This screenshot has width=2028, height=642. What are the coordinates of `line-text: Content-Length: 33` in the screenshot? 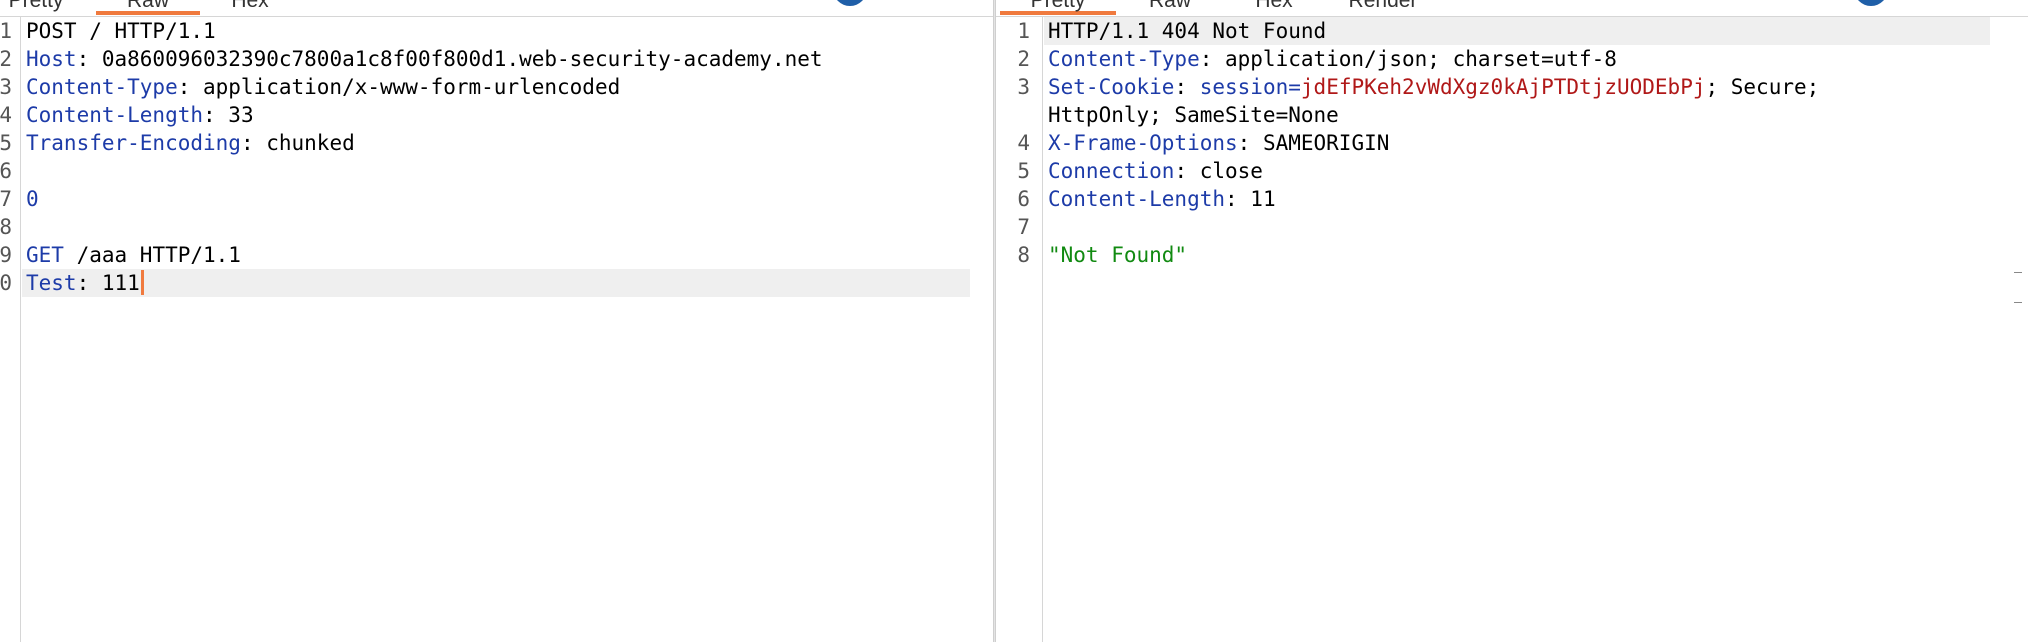 It's located at (140, 115).